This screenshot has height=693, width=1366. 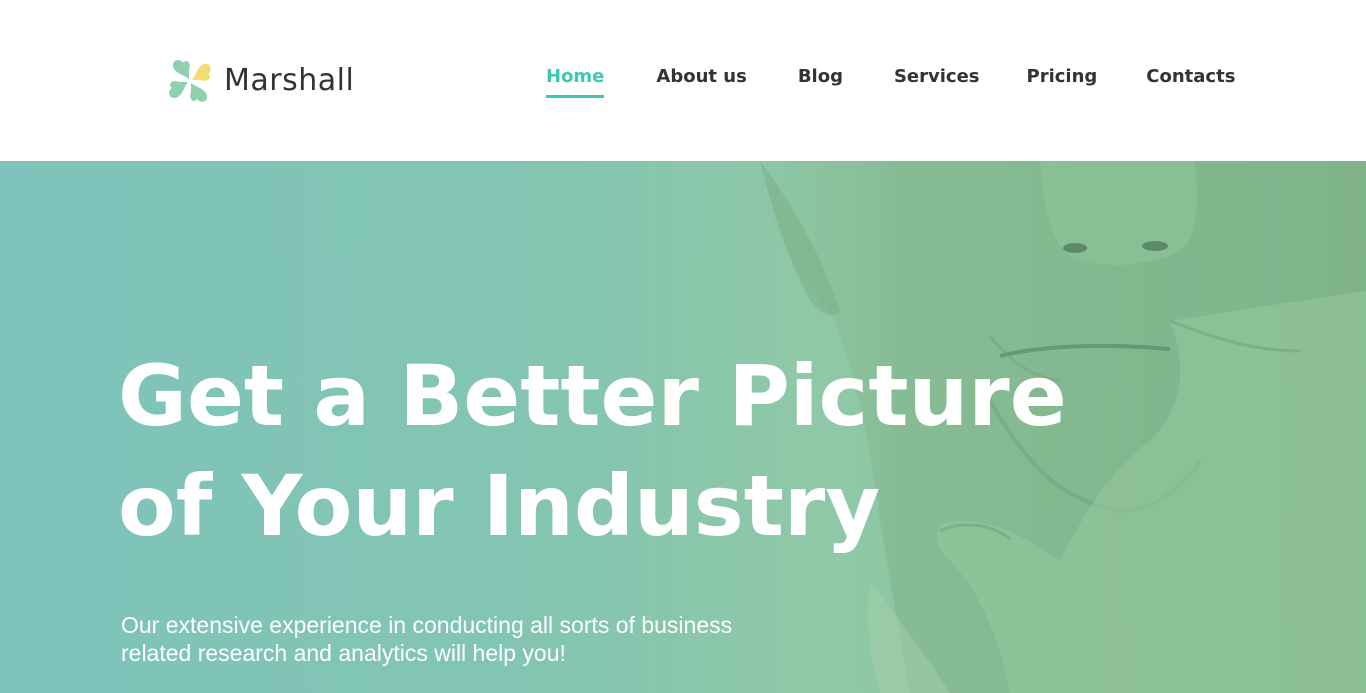 I want to click on logo-text: Marshall, so click(x=289, y=80).